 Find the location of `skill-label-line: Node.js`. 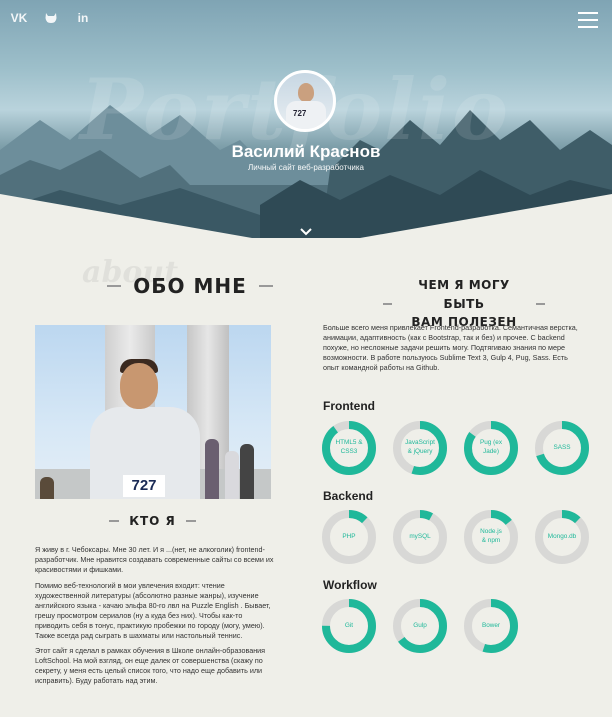

skill-label-line: Node.js is located at coordinates (491, 532).